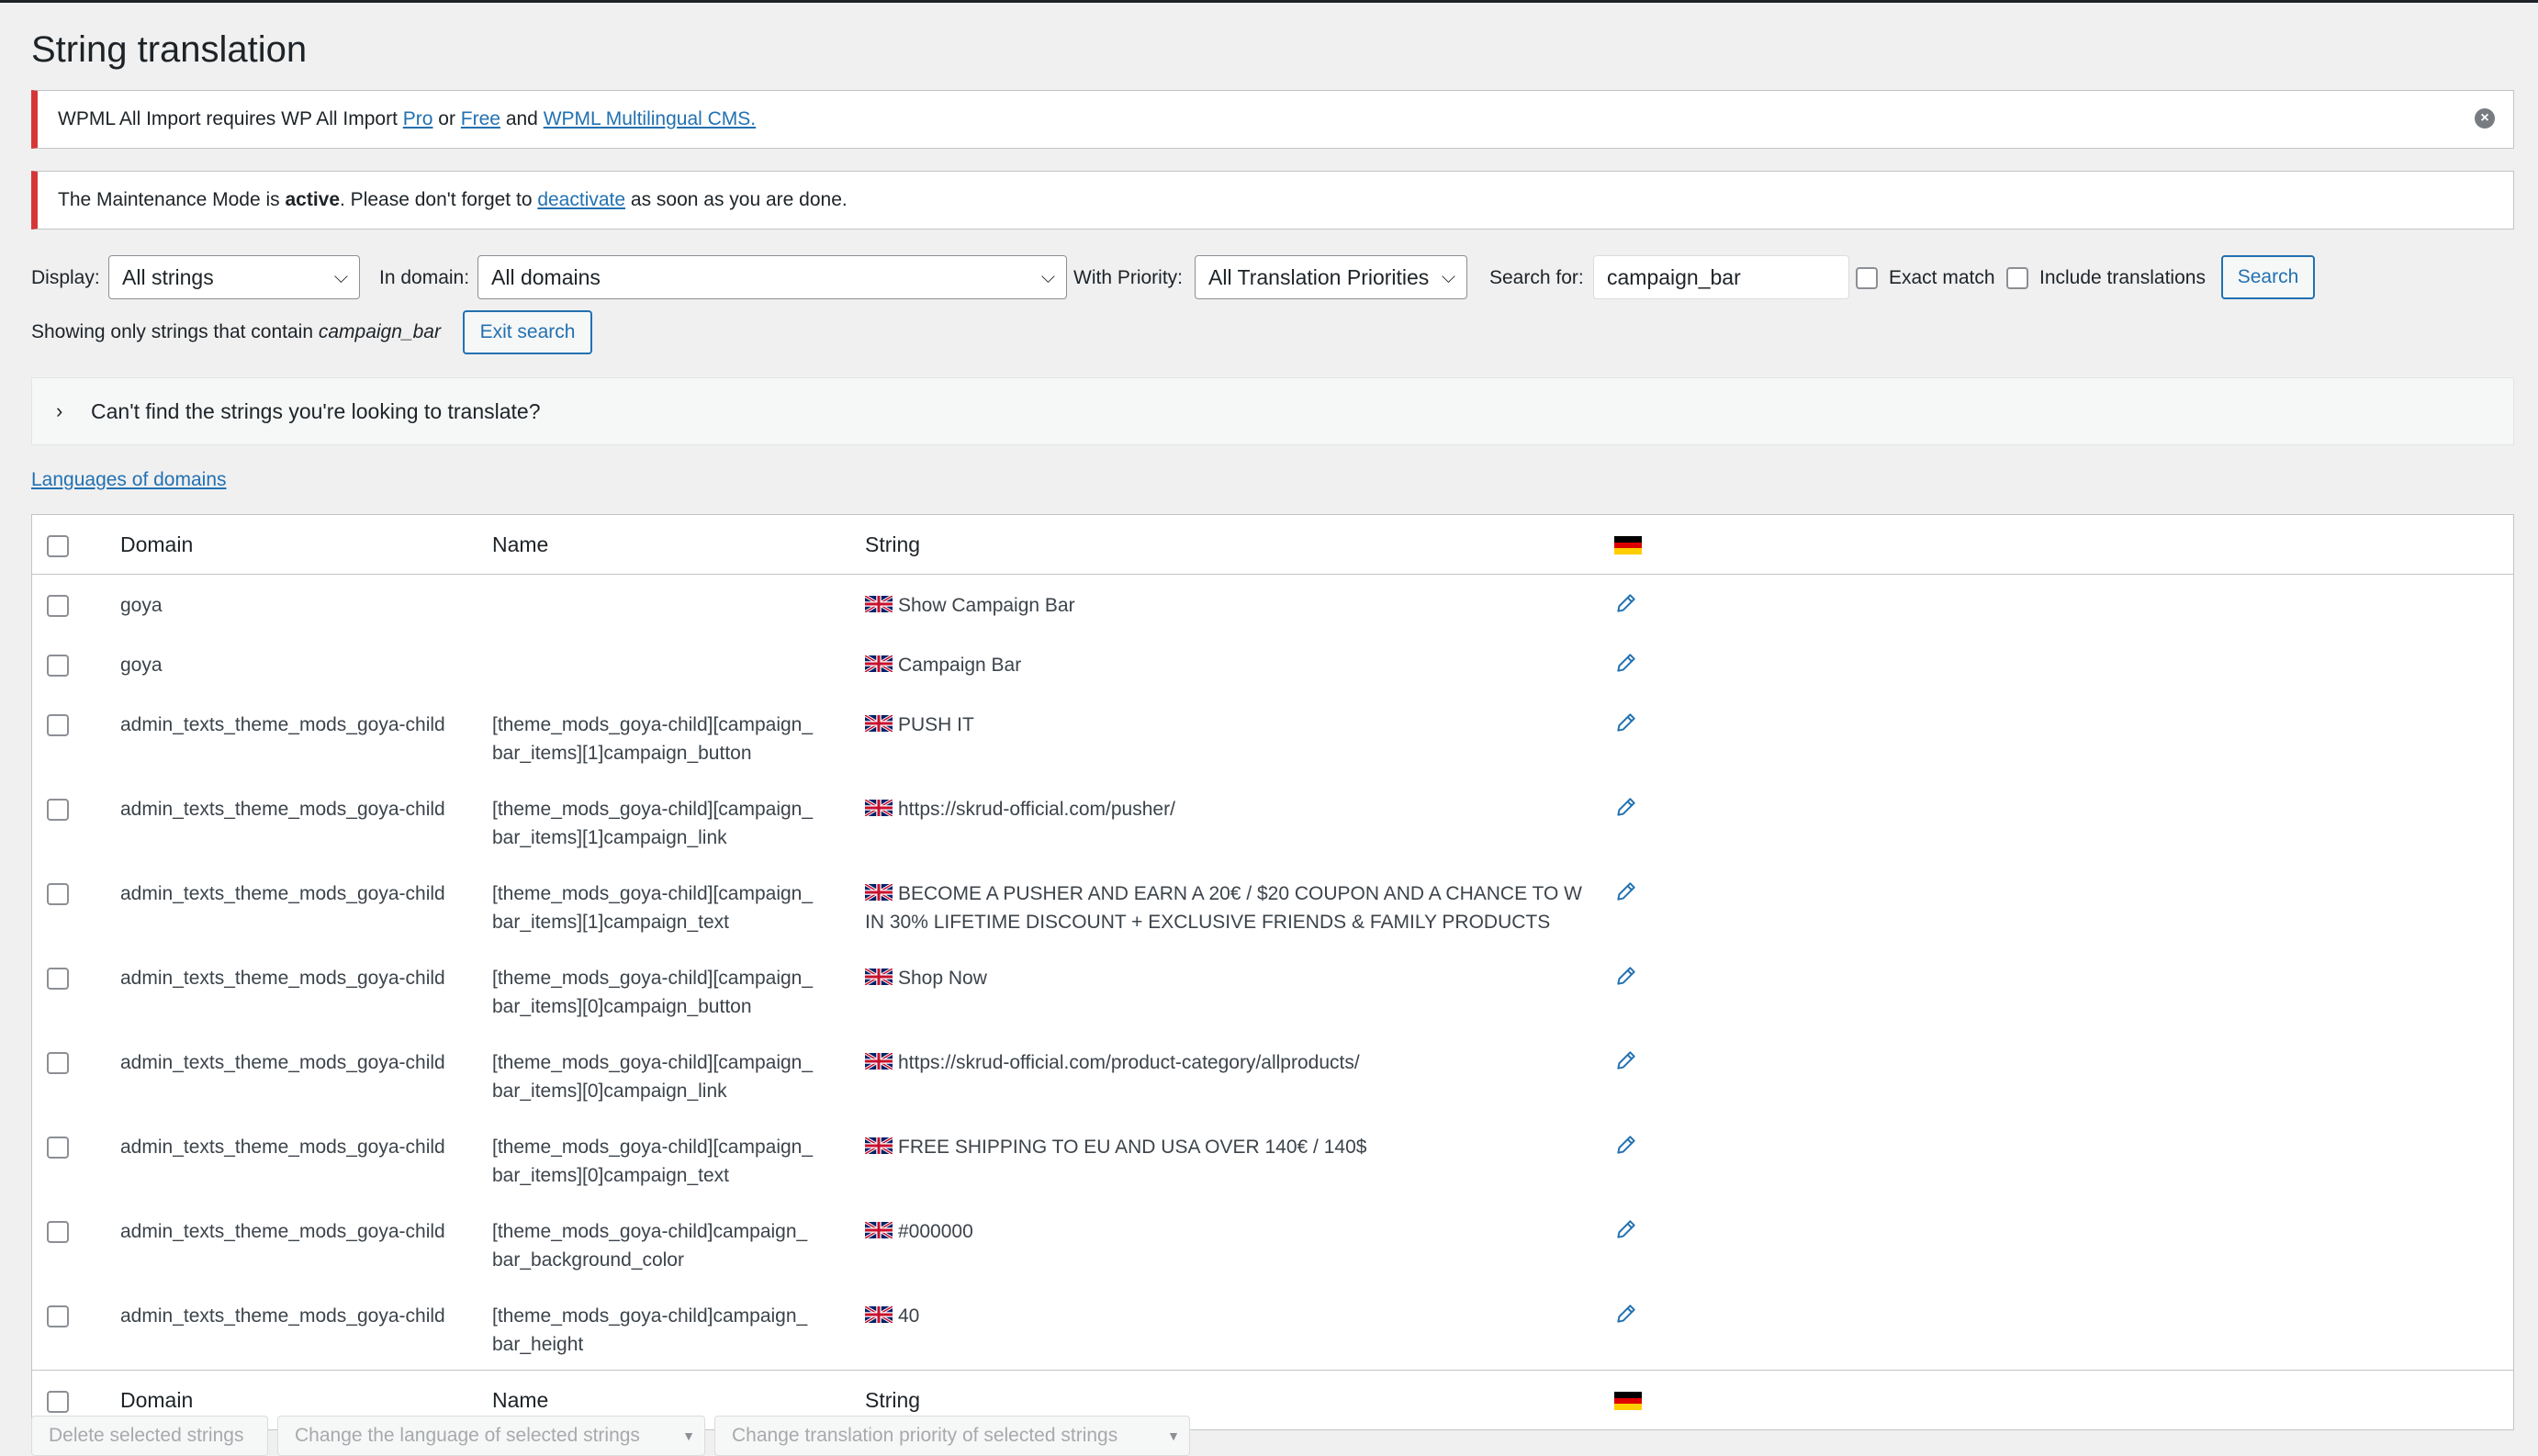 The width and height of the screenshot is (2538, 1456). What do you see at coordinates (75, 544) in the screenshot?
I see `select-all-cell` at bounding box center [75, 544].